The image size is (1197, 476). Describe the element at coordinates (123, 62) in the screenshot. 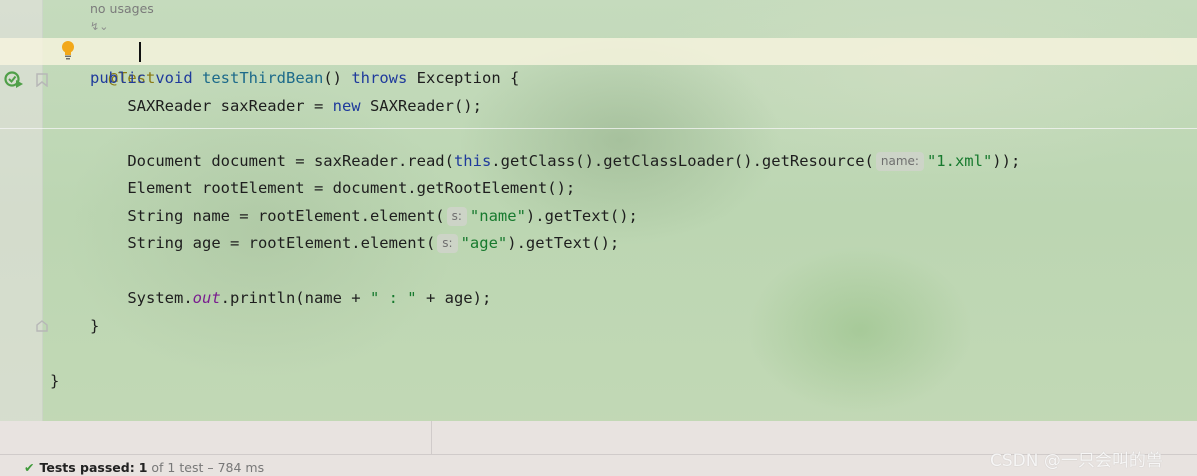

I see `code-line-annotation: @Test` at that location.